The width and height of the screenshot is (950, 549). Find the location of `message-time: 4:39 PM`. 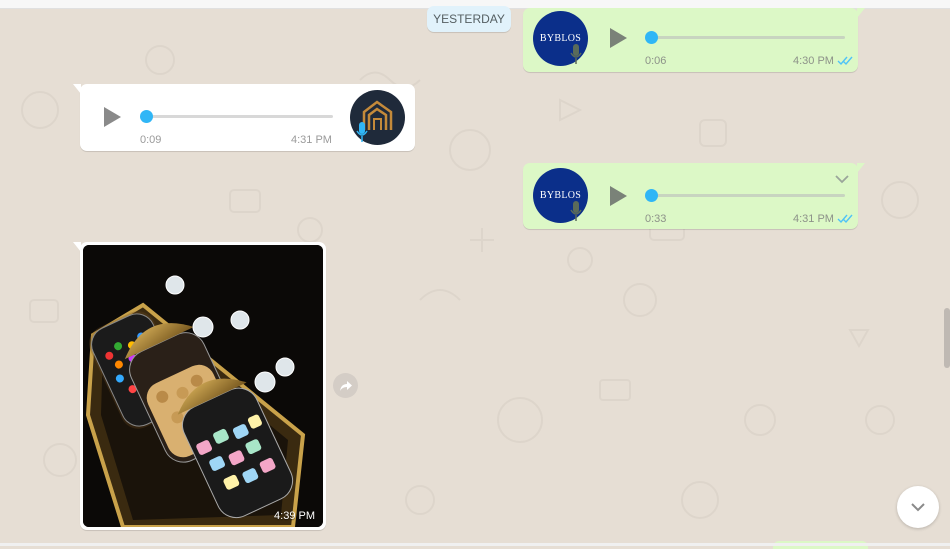

message-time: 4:39 PM is located at coordinates (294, 516).